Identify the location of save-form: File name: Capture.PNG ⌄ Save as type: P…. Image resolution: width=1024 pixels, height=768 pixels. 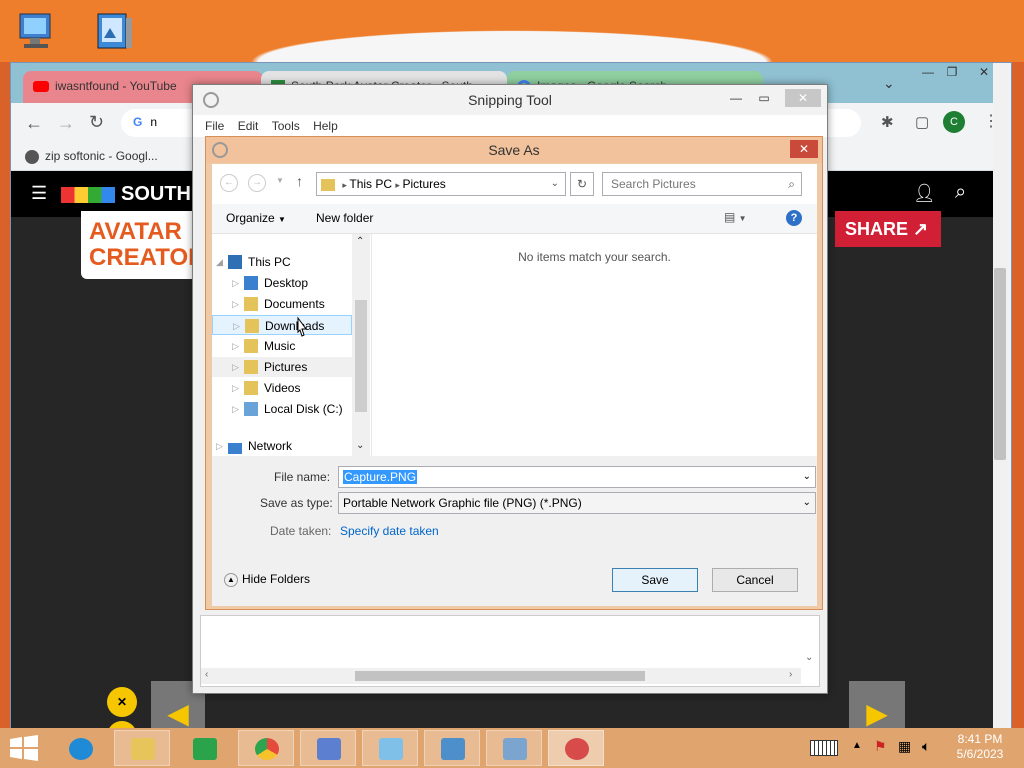
(514, 531).